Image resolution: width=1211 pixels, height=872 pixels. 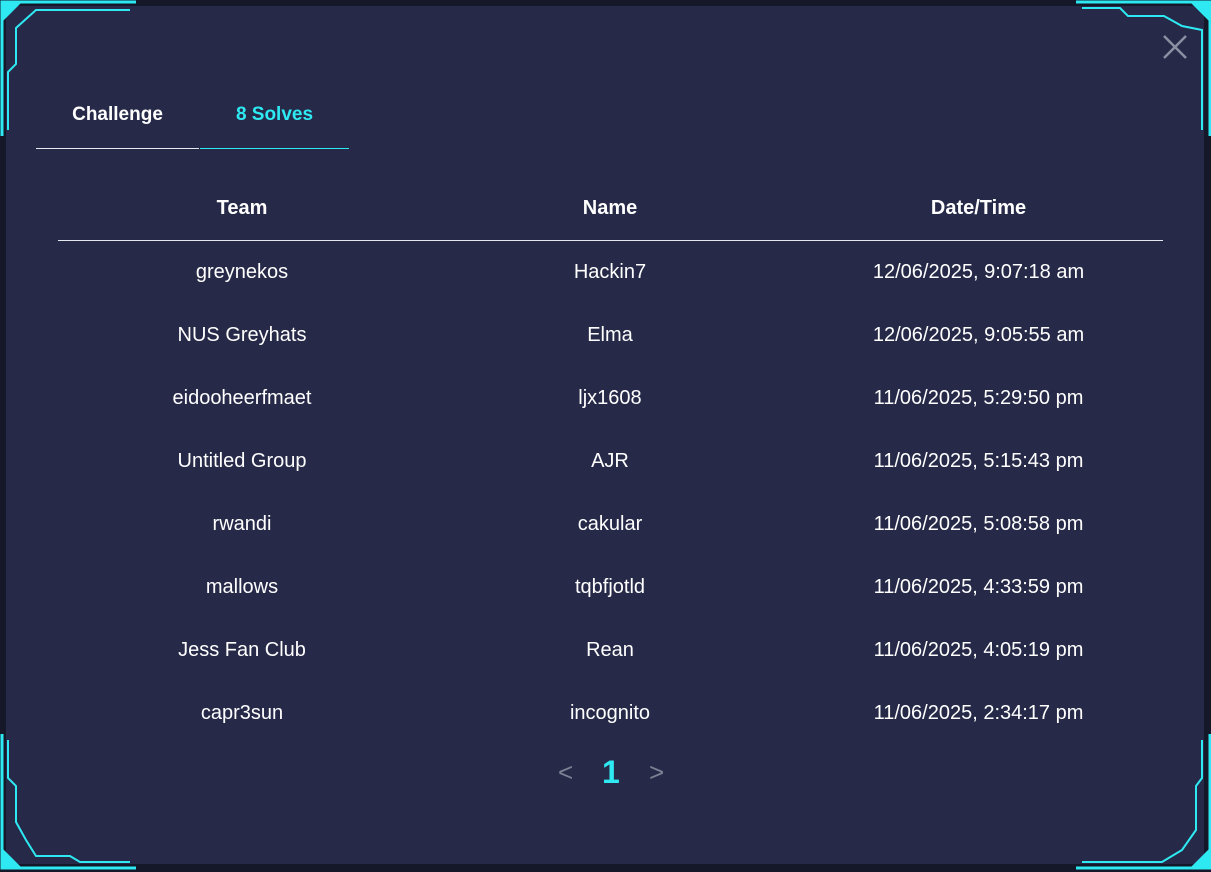 What do you see at coordinates (978, 461) in the screenshot?
I see `datetime-cell: 11/06/2025, 5:15:43 pm` at bounding box center [978, 461].